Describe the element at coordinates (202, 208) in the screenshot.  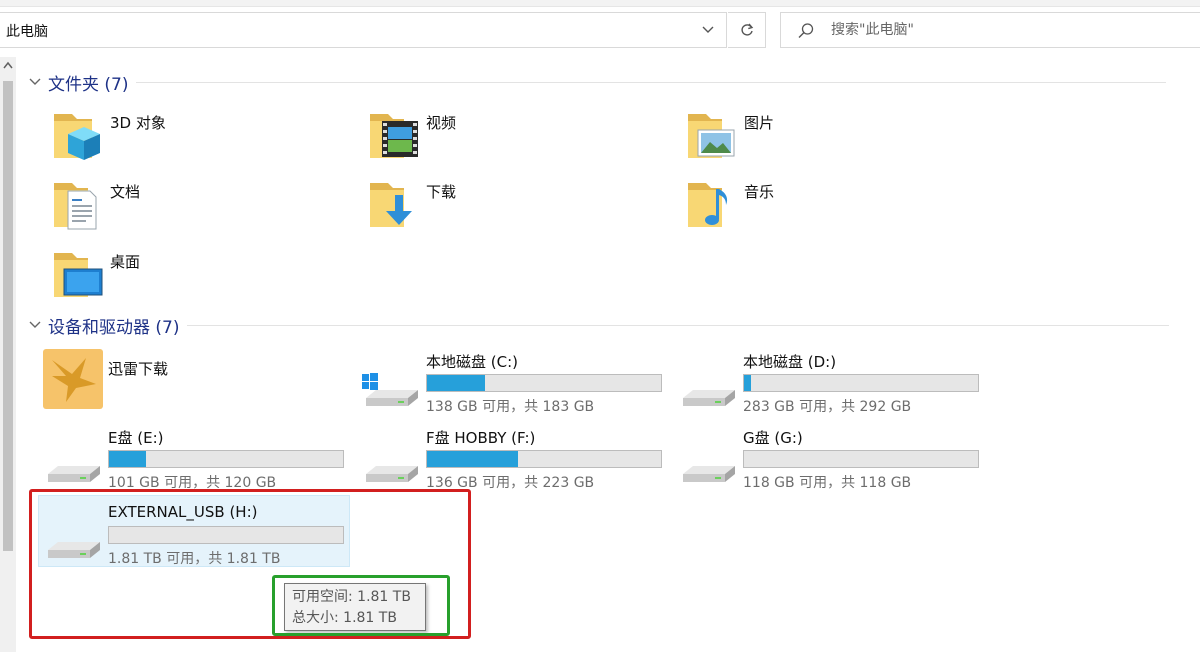
I see `folder-item-documents: 文档` at that location.